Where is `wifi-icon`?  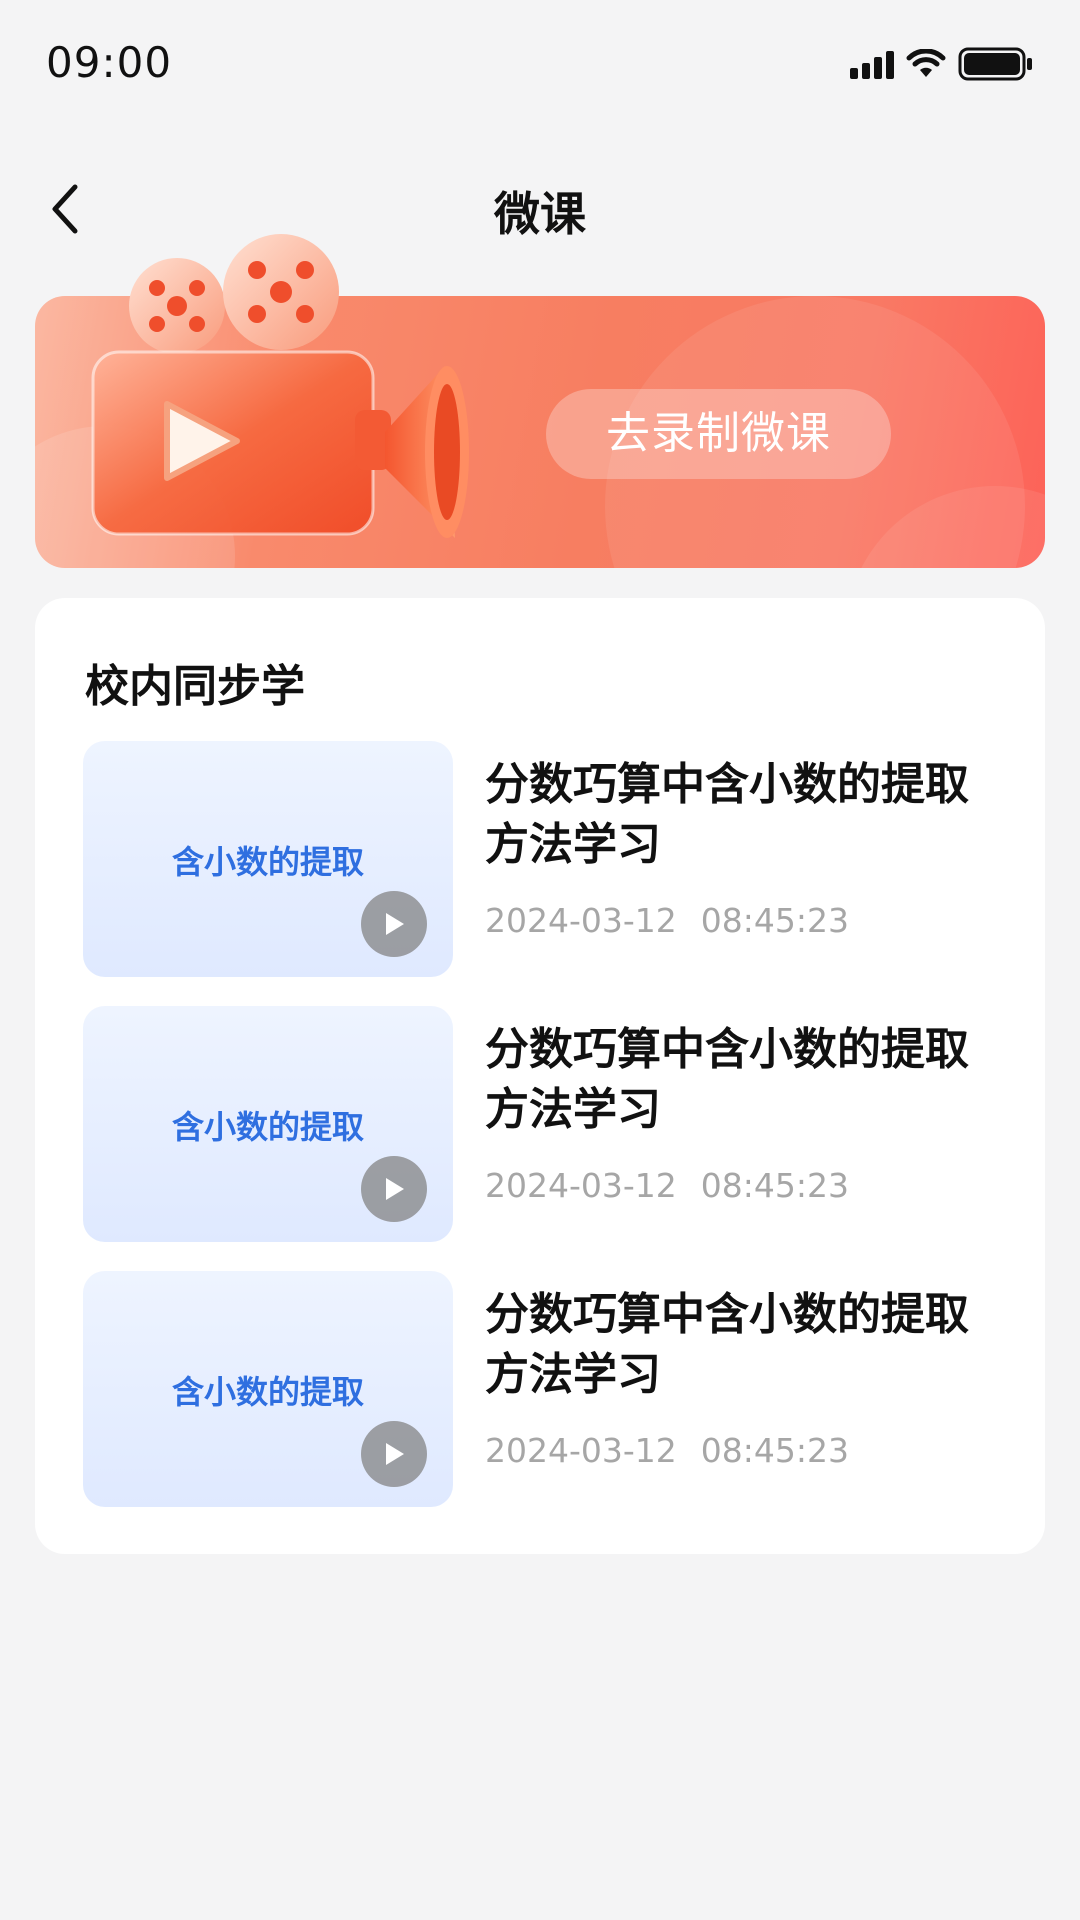
wifi-icon is located at coordinates (926, 64).